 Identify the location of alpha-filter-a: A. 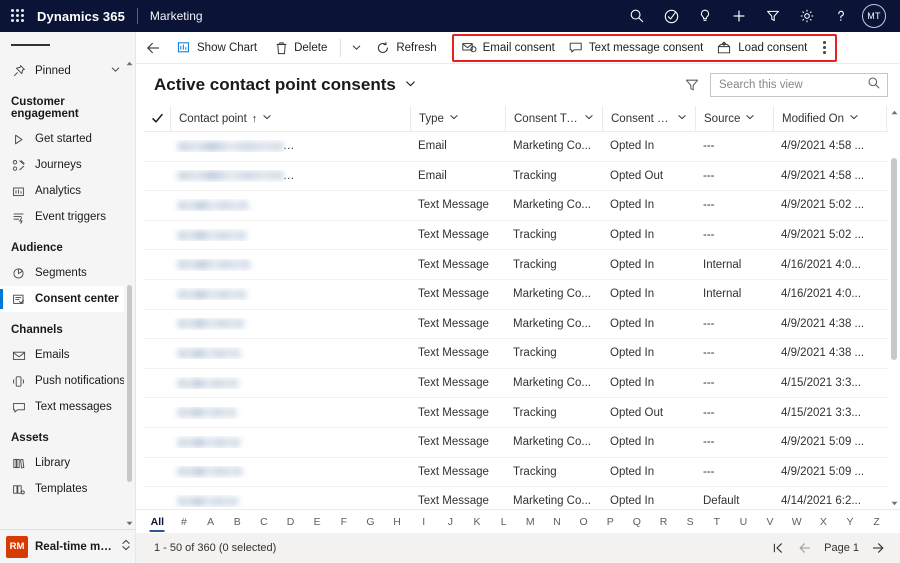
(210, 522).